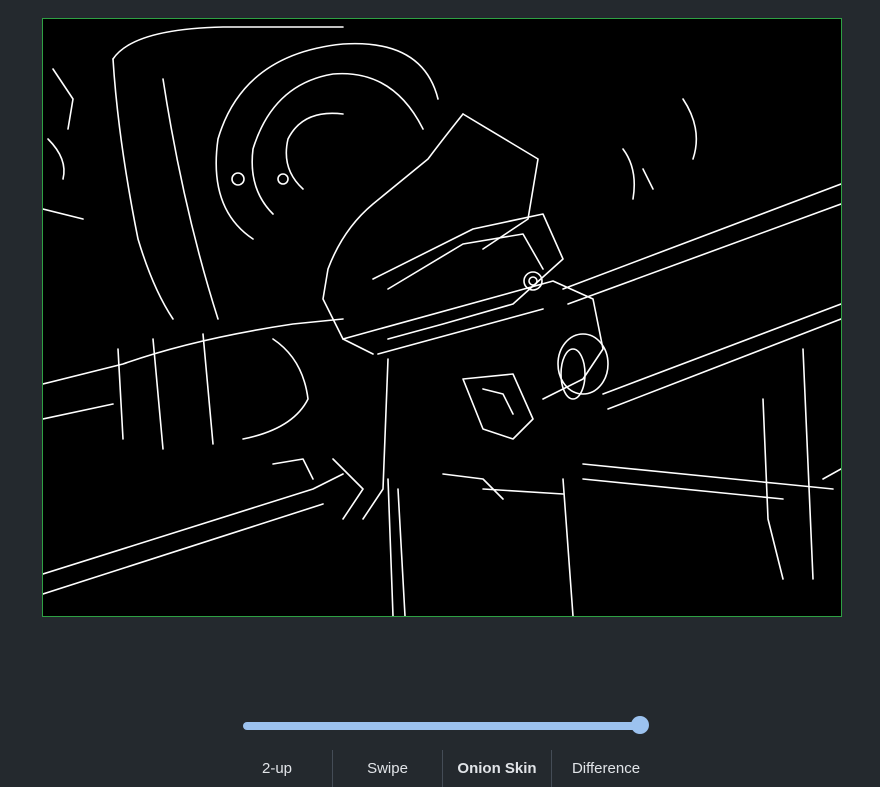  I want to click on tab-swipe: Swipe, so click(387, 768).